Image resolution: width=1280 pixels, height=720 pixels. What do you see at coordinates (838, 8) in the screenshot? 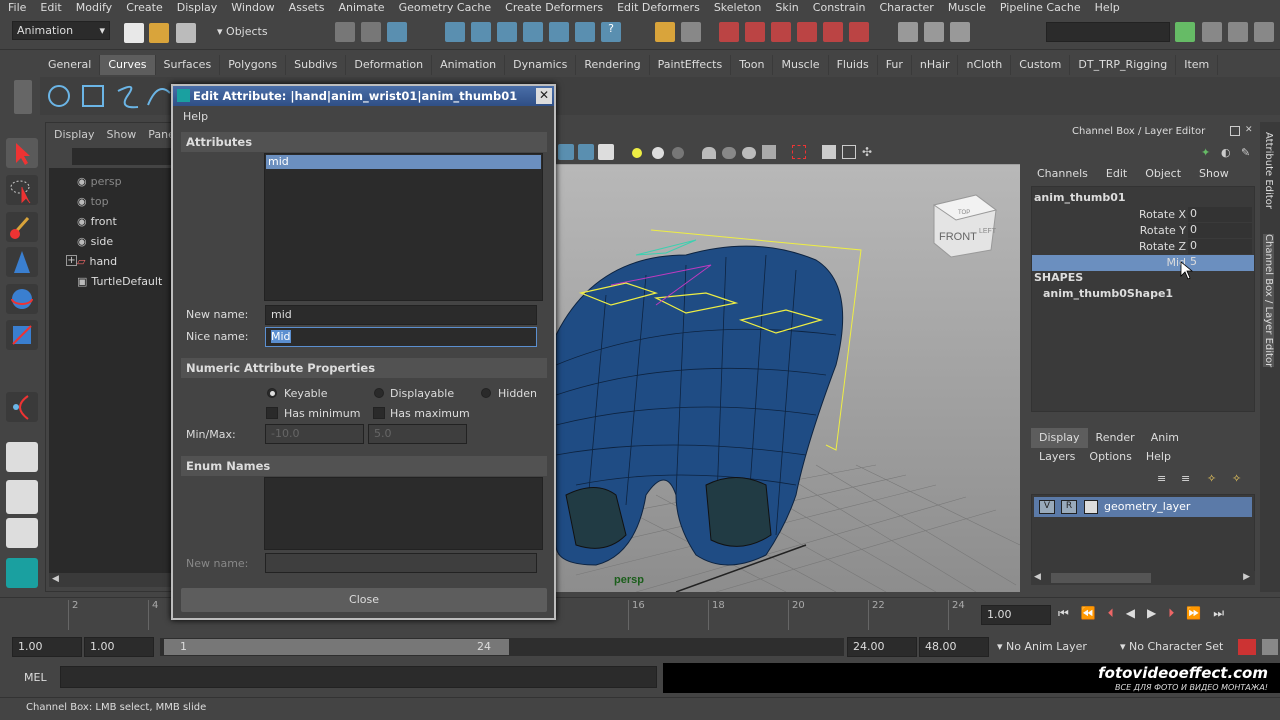
I see `menu-constrain: Constrain` at bounding box center [838, 8].